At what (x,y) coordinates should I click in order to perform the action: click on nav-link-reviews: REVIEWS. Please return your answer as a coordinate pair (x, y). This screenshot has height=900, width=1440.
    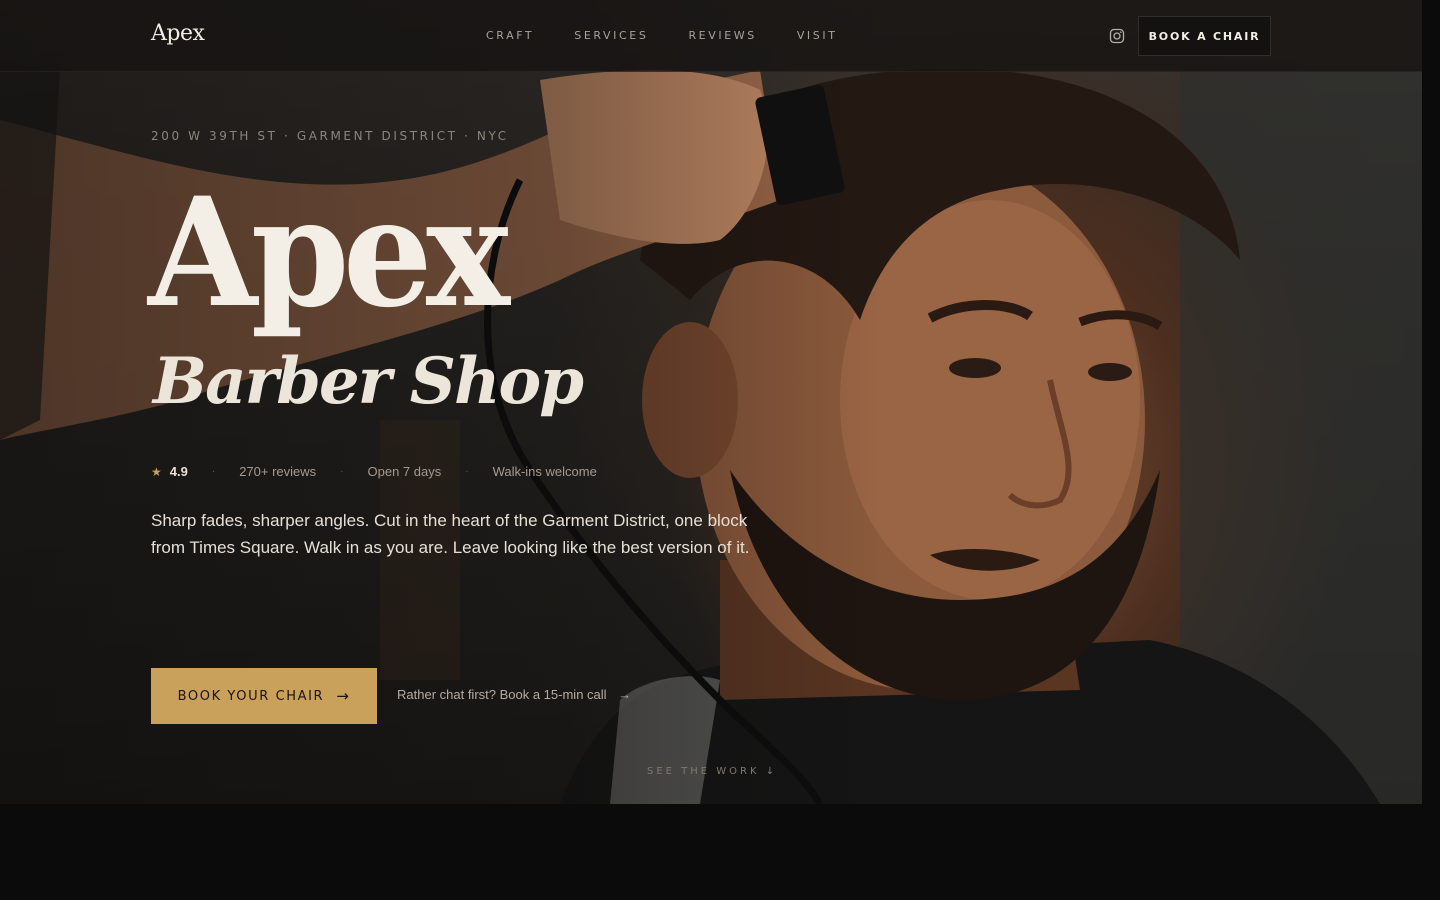
    Looking at the image, I should click on (722, 35).